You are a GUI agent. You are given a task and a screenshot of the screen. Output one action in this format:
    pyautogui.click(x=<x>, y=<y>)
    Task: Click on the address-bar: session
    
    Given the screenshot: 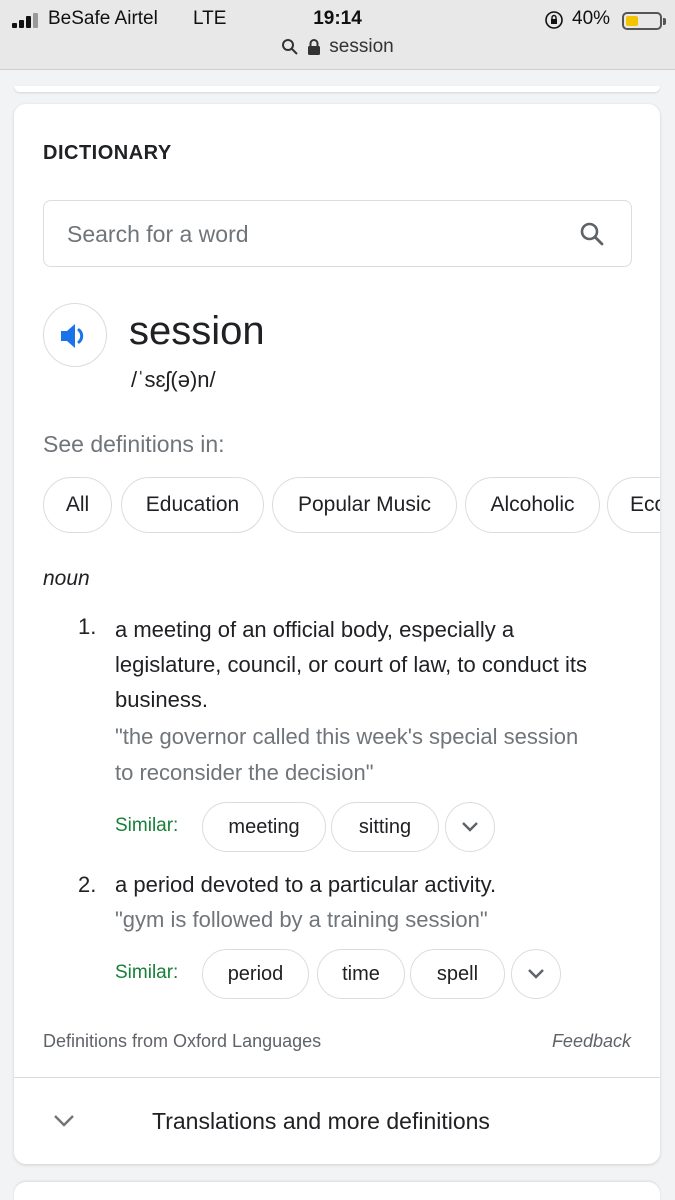 What is the action you would take?
    pyautogui.click(x=337, y=49)
    